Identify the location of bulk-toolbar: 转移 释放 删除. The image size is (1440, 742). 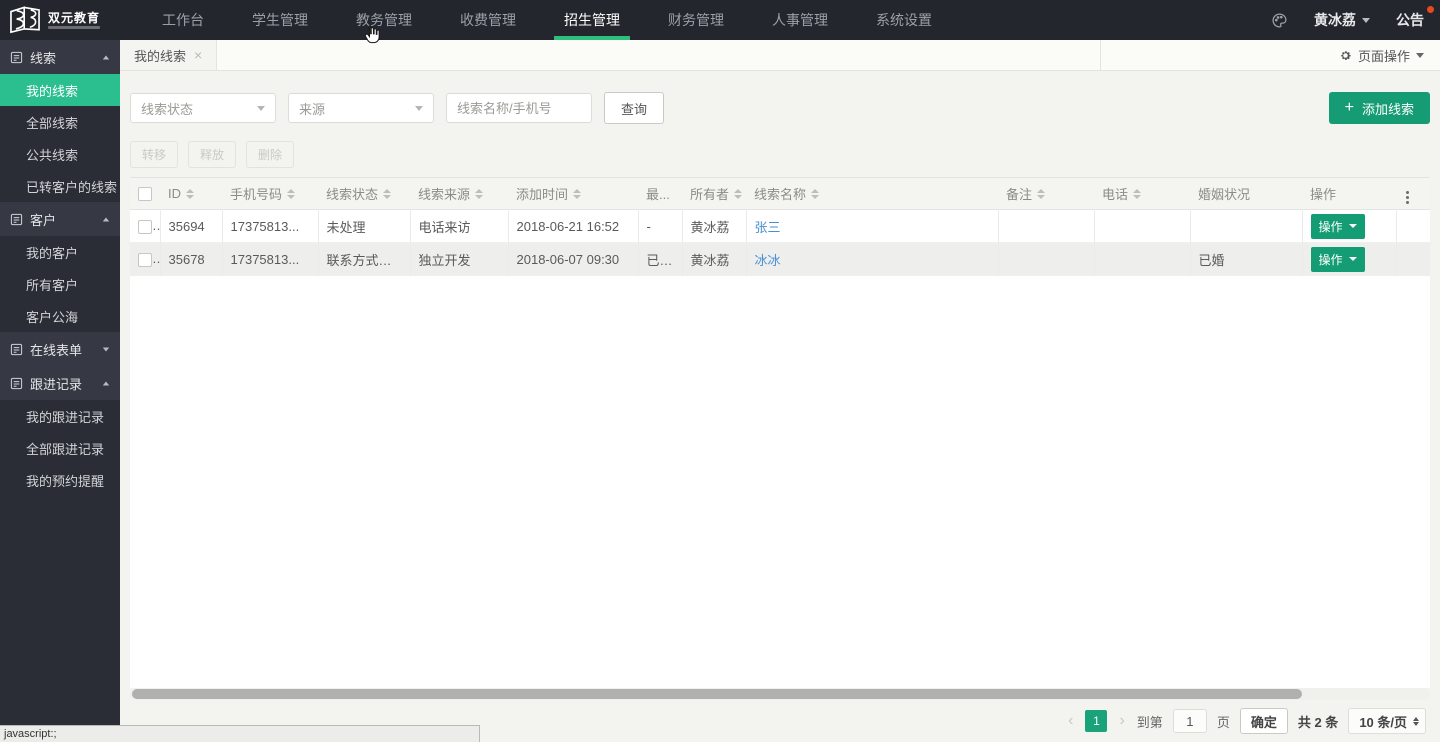
(780, 154).